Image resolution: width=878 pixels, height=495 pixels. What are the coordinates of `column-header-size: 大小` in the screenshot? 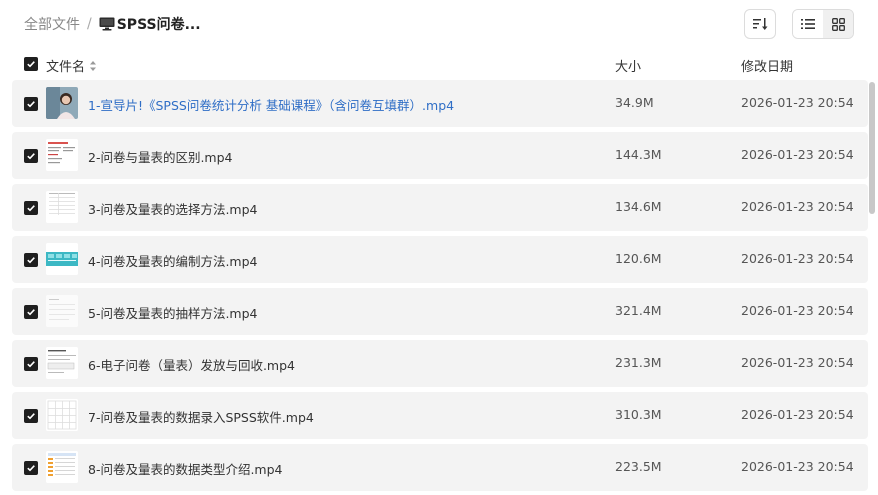 It's located at (628, 65).